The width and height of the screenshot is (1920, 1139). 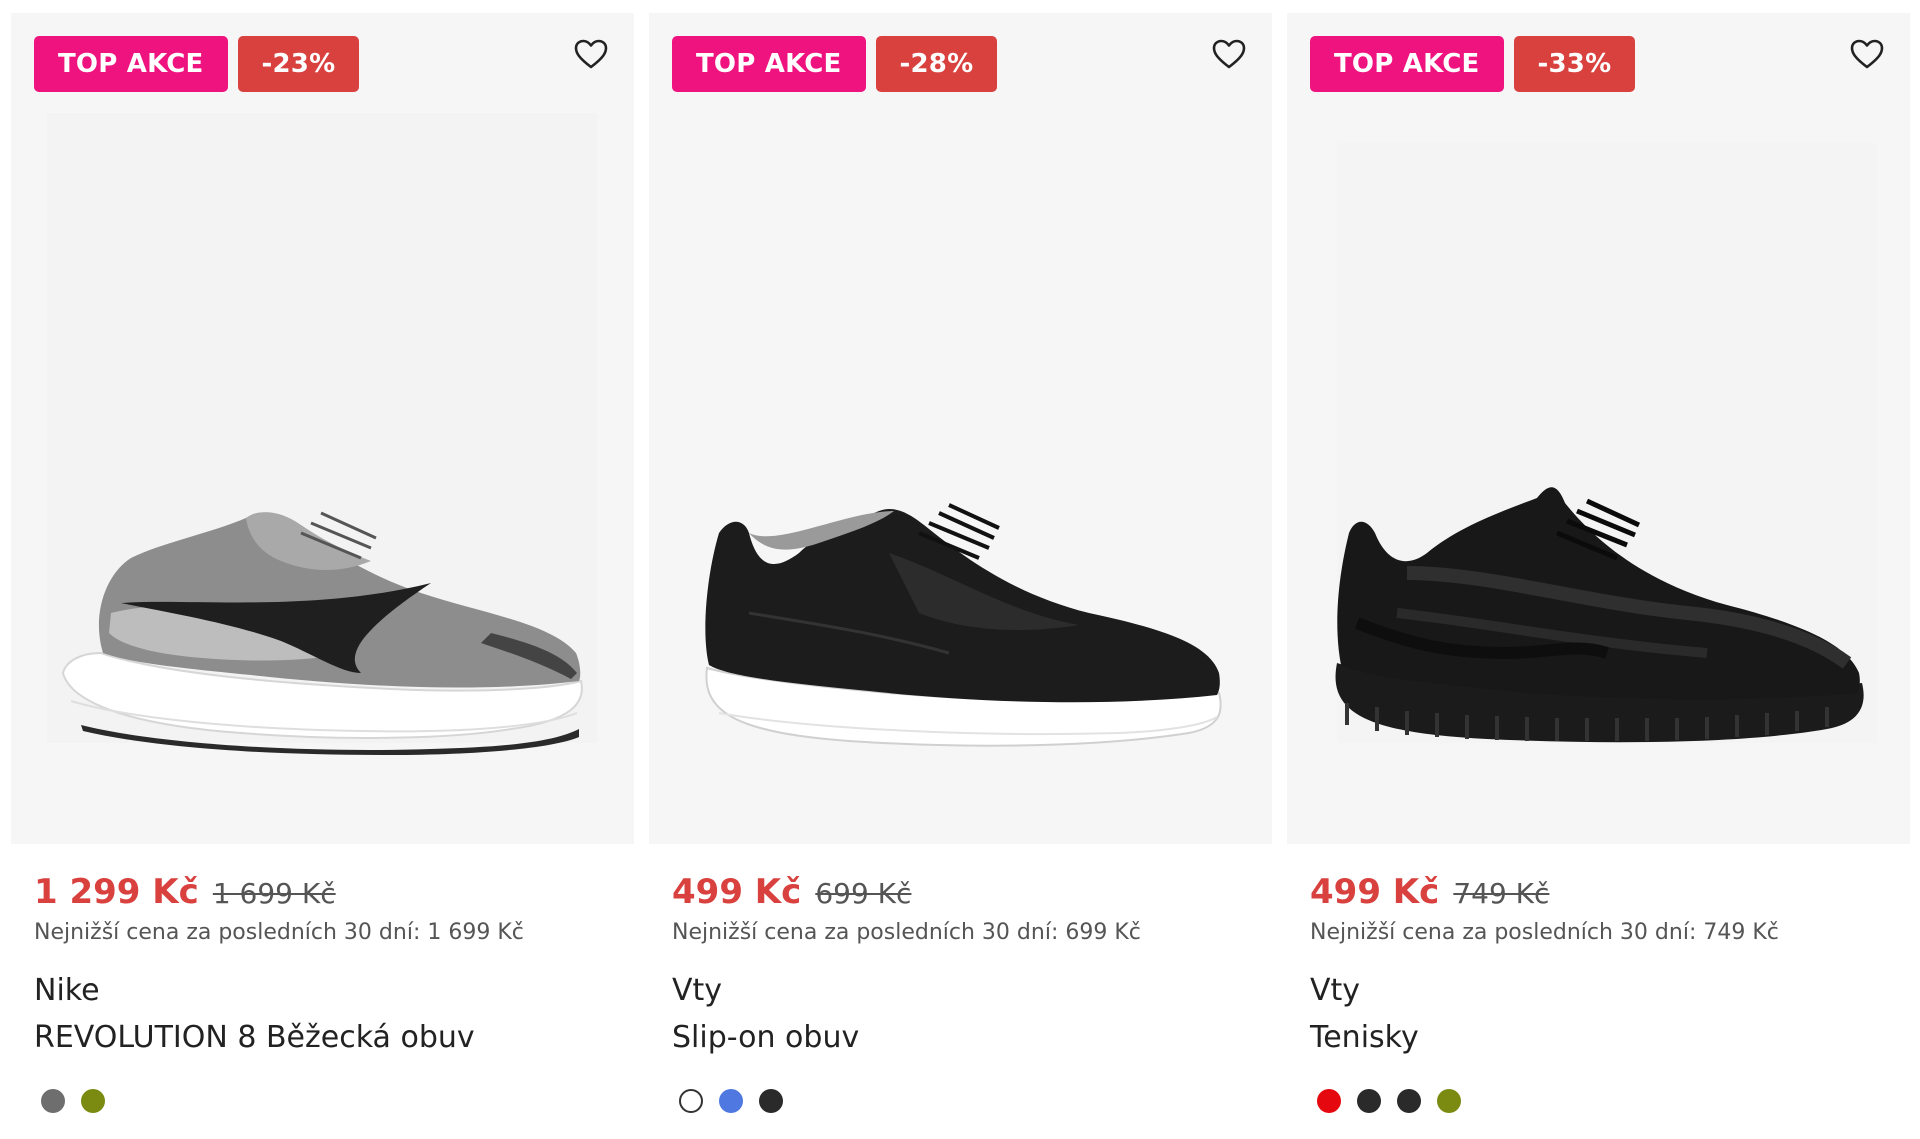 I want to click on color-swatch-grey, so click(x=53, y=1101).